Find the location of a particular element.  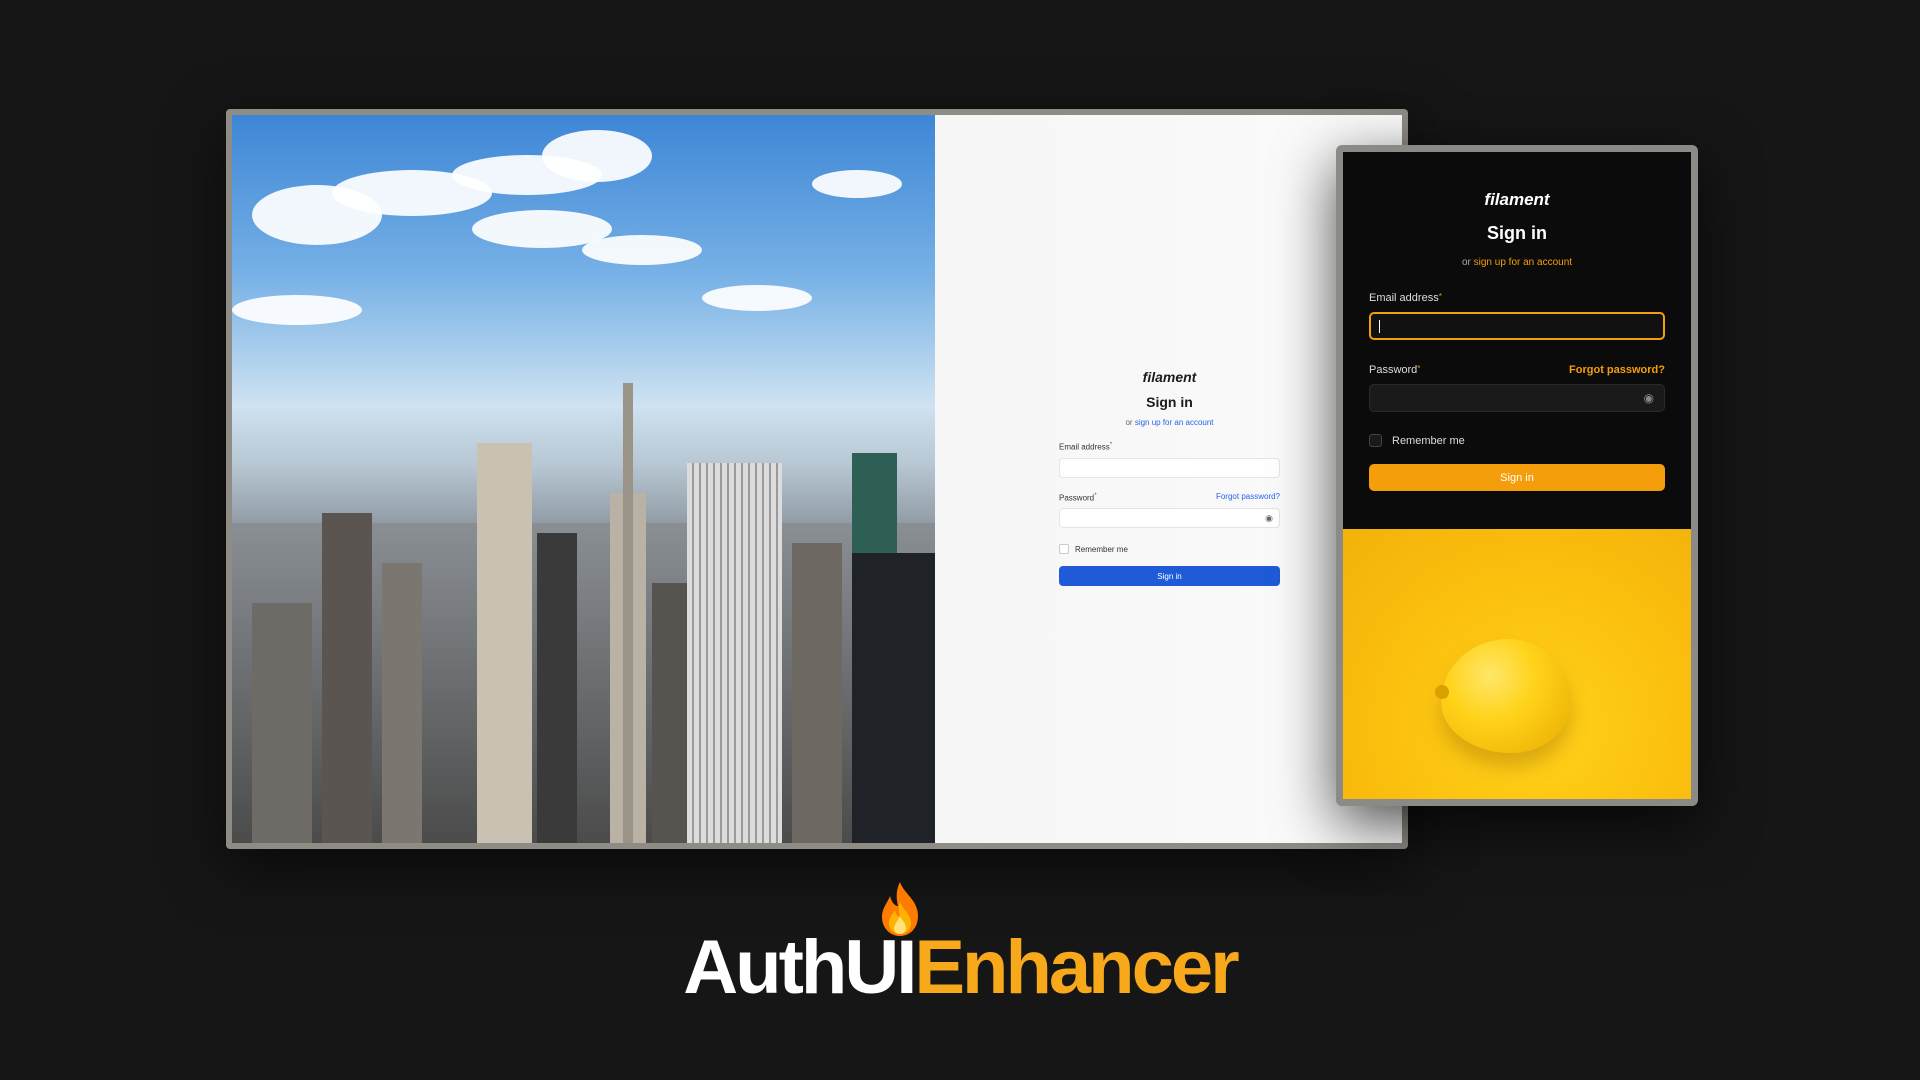

wordmark-enhancer: Enhancer is located at coordinates (1076, 967).